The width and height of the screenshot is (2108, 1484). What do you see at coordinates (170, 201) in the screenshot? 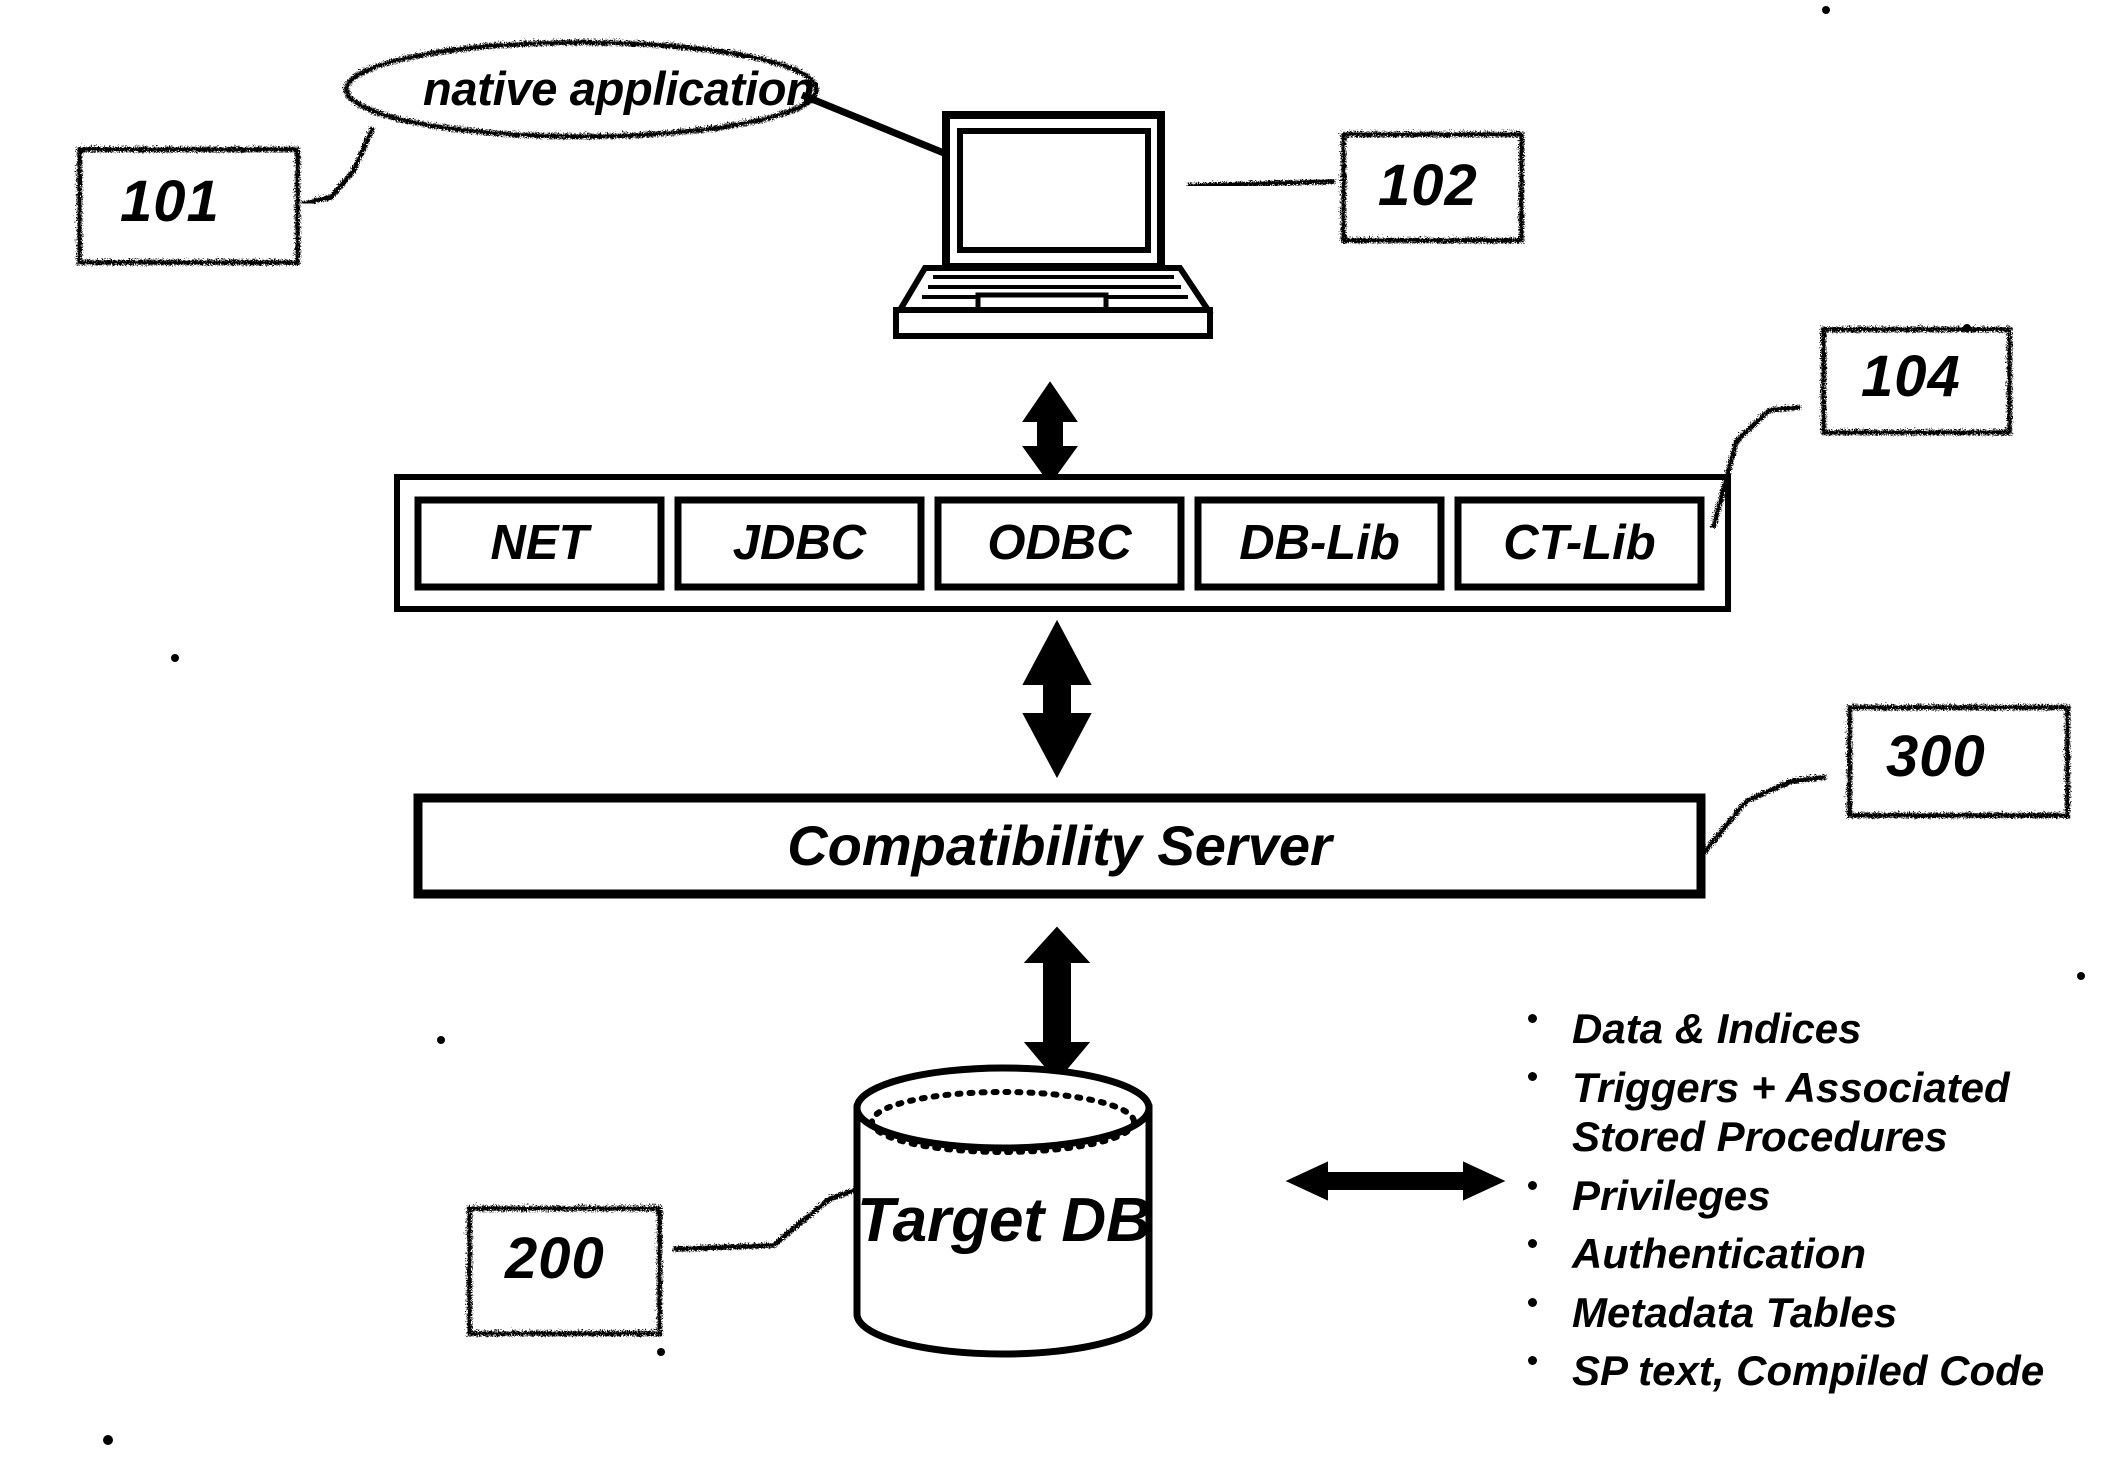
I see `ref-label-101: 101` at bounding box center [170, 201].